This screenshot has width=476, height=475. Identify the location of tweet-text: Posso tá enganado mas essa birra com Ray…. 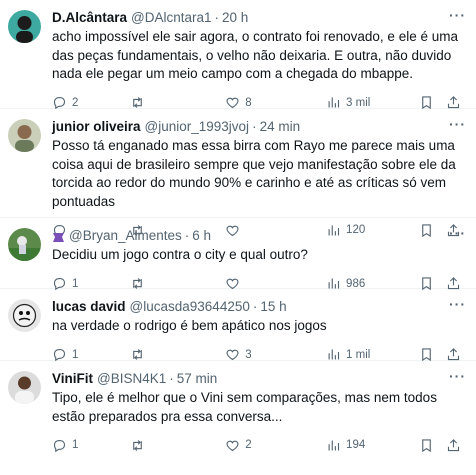
(254, 173).